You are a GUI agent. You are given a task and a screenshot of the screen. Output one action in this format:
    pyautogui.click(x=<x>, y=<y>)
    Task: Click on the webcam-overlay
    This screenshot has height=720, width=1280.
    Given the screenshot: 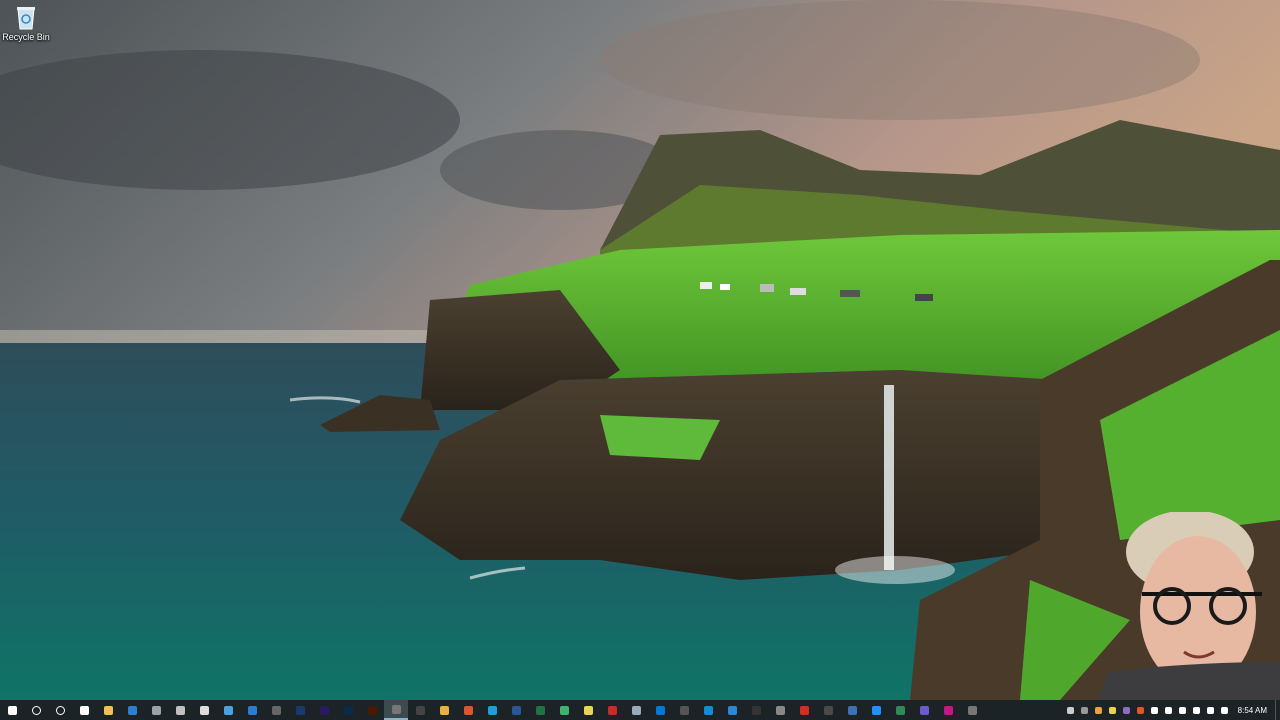 What is the action you would take?
    pyautogui.click(x=1189, y=606)
    